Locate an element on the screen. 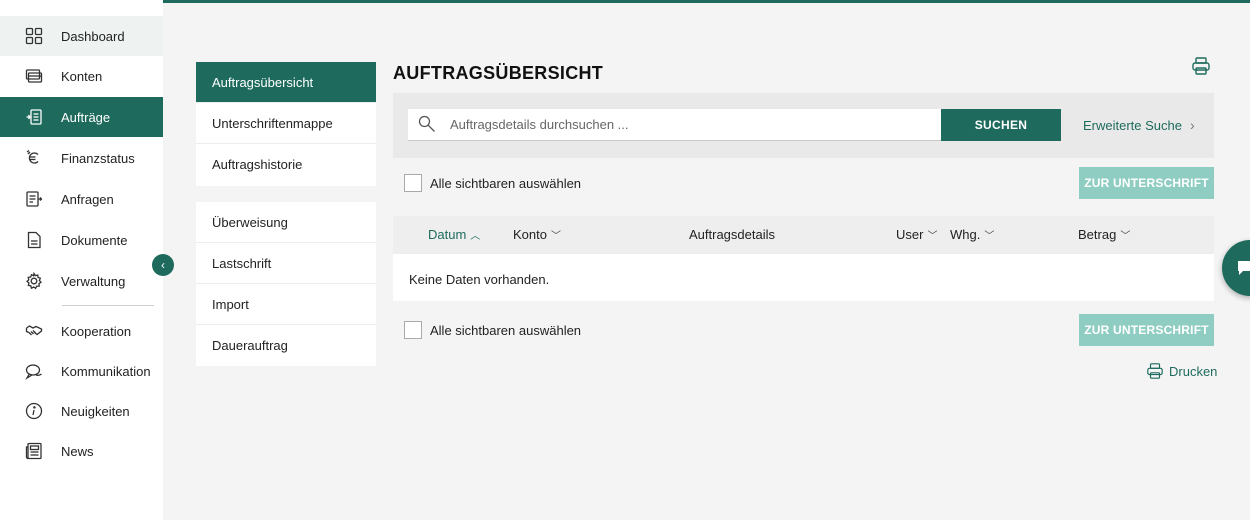 The height and width of the screenshot is (520, 1250). subnav-item-dauerauftrag: Dauerauftrag is located at coordinates (286, 345).